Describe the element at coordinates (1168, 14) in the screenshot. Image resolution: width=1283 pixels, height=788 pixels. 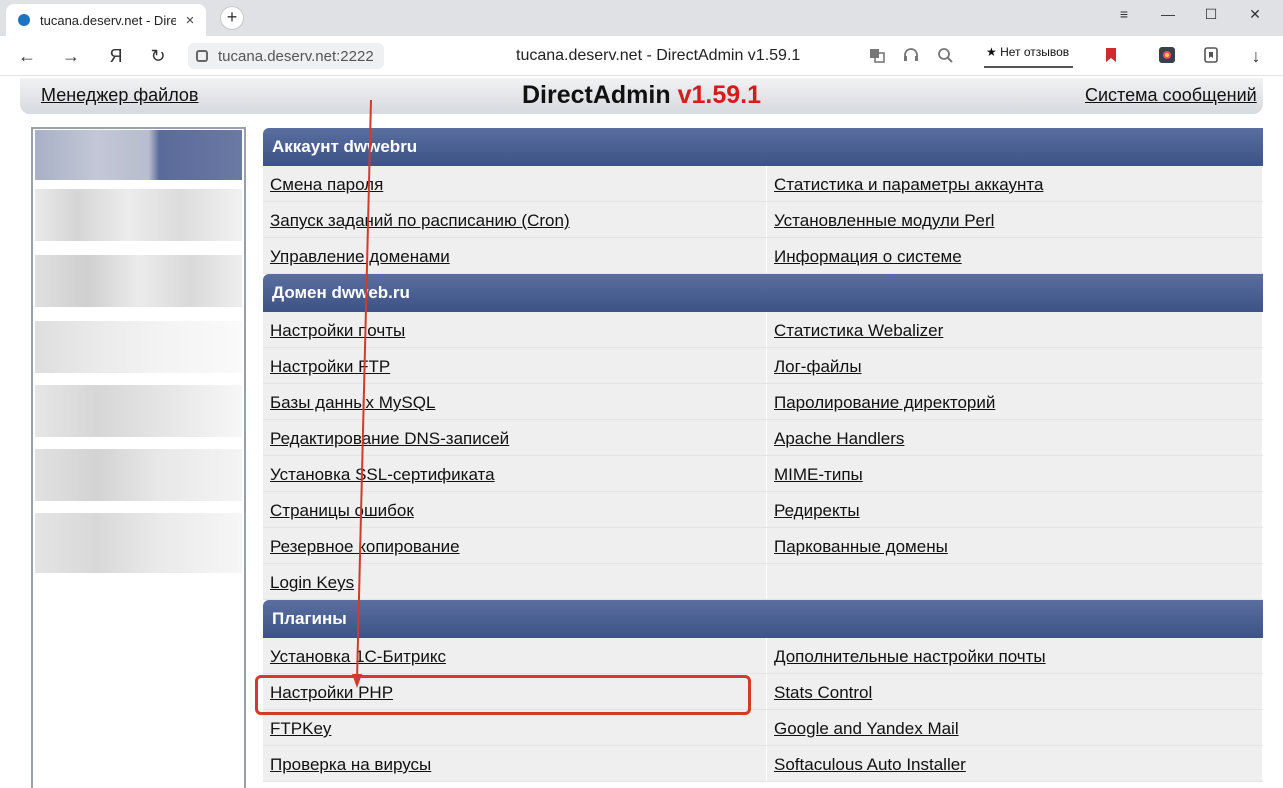
I see `minimize-icon: —` at that location.